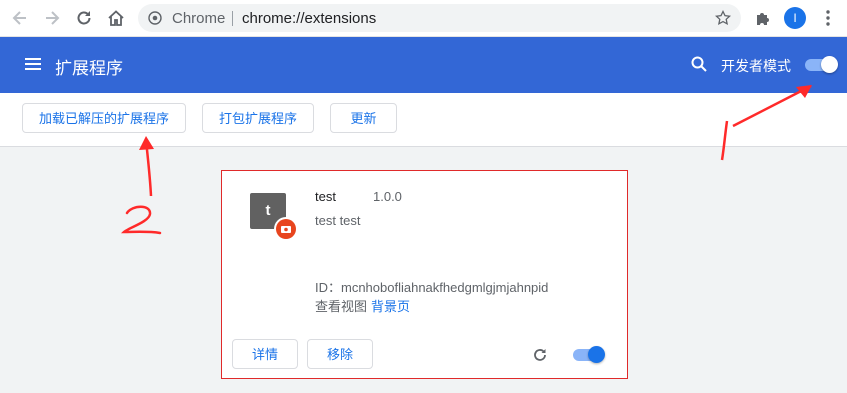  I want to click on search-icon, so click(699, 64).